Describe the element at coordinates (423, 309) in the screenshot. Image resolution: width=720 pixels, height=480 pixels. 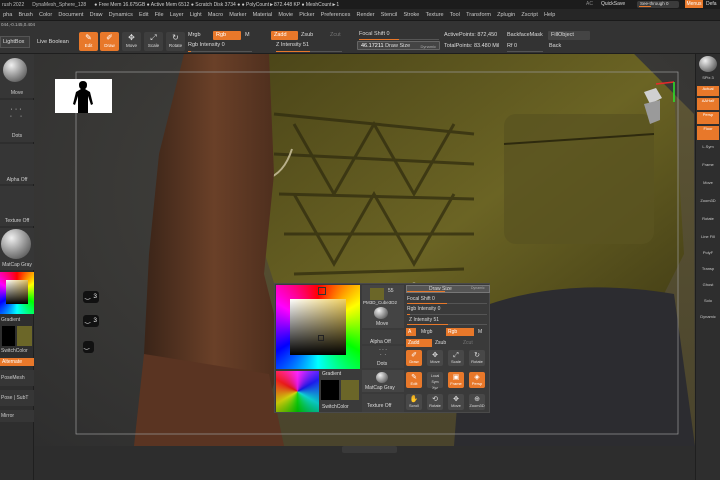
I see `popup-rgb-intensity-slider: Rgb Intensity 0` at that location.